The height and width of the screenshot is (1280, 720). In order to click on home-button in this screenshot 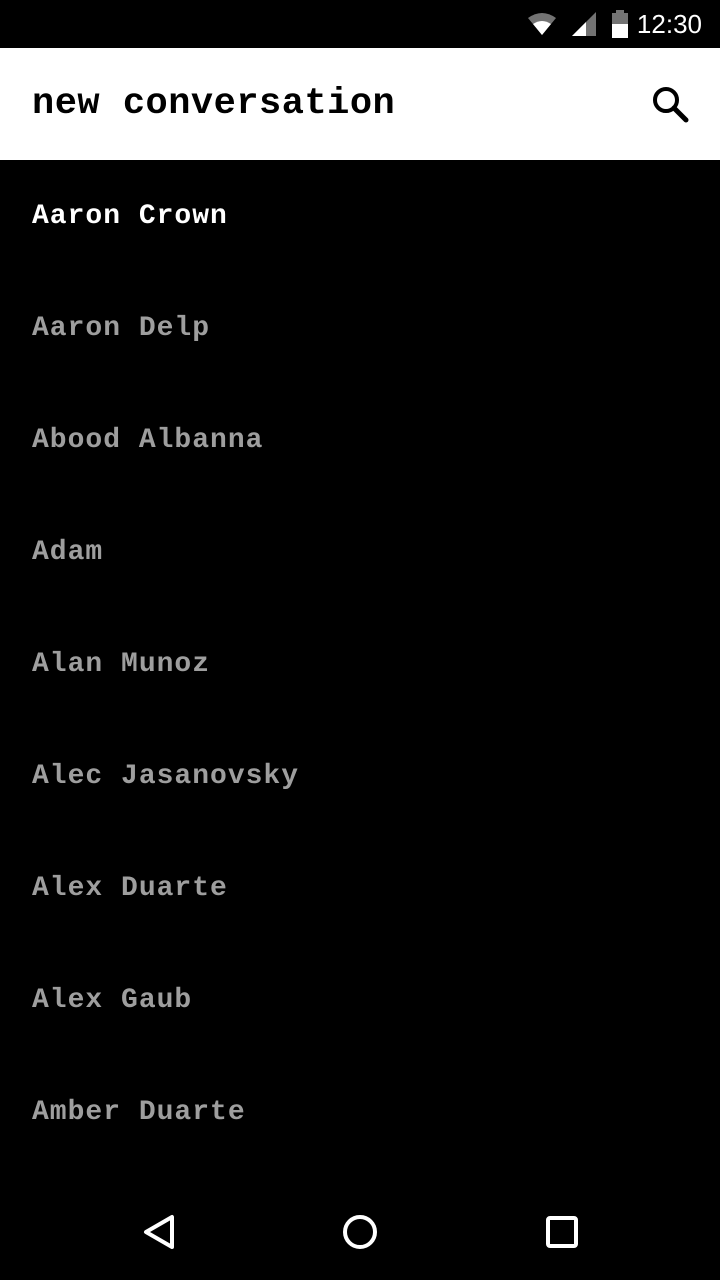, I will do `click(360, 1232)`.